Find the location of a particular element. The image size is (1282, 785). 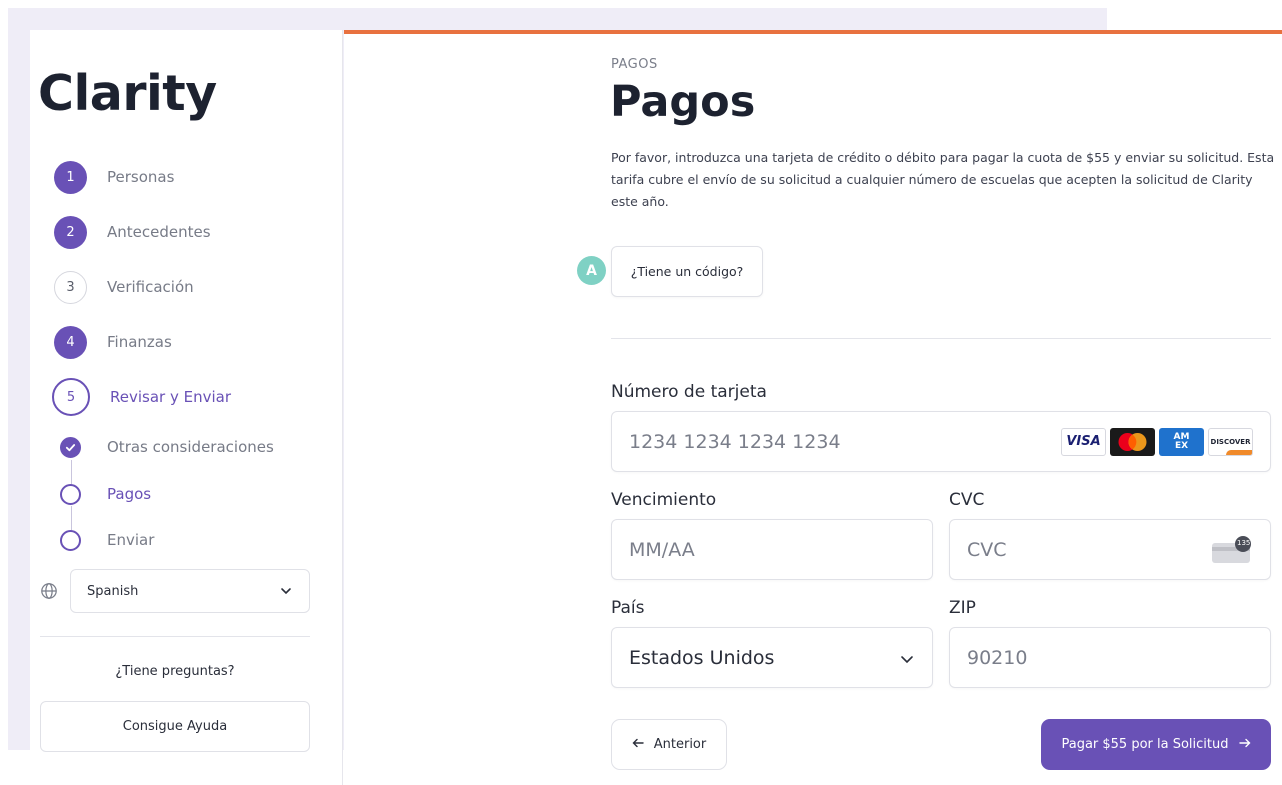

expiry-field is located at coordinates (772, 549).